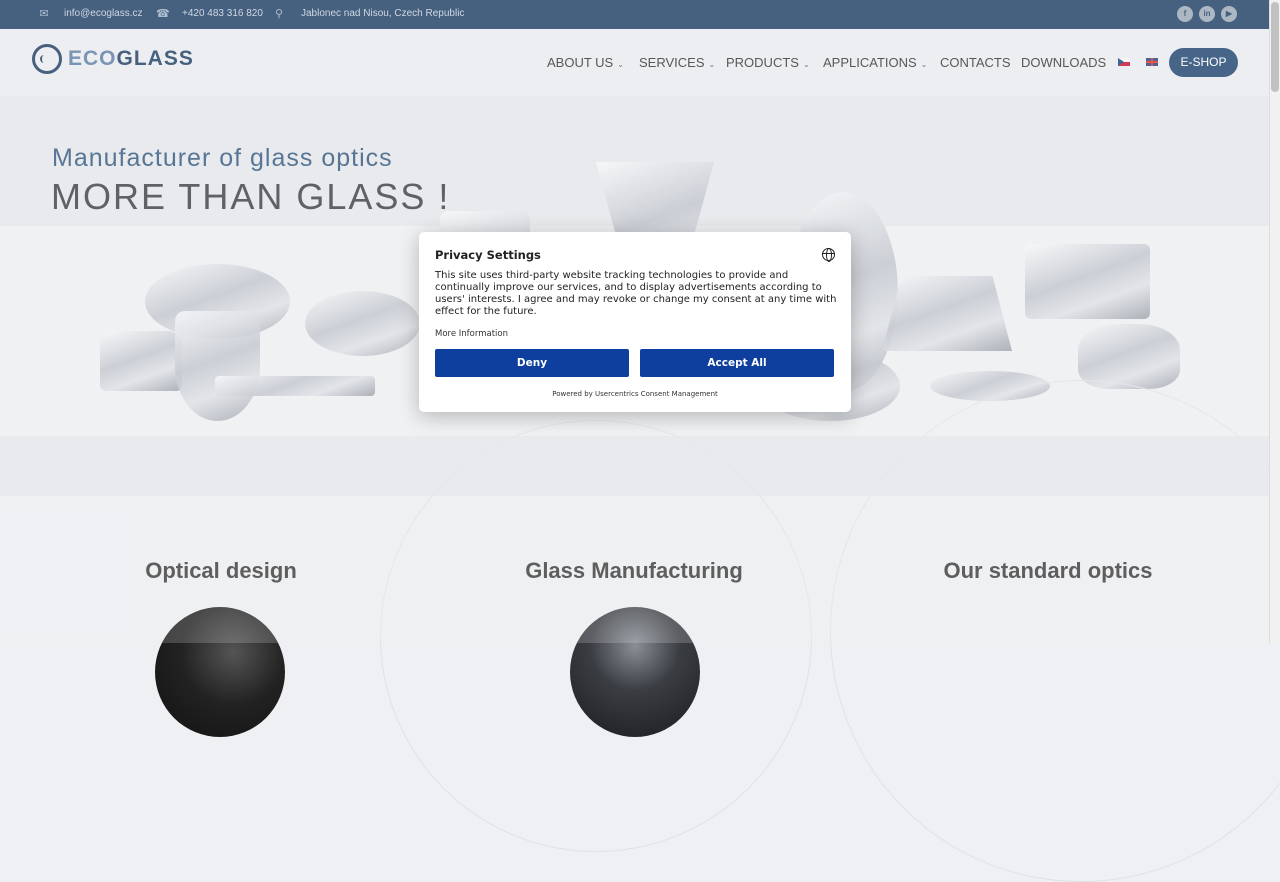 The image size is (1280, 882). Describe the element at coordinates (1274, 321) in the screenshot. I see `page-scrollbar` at that location.